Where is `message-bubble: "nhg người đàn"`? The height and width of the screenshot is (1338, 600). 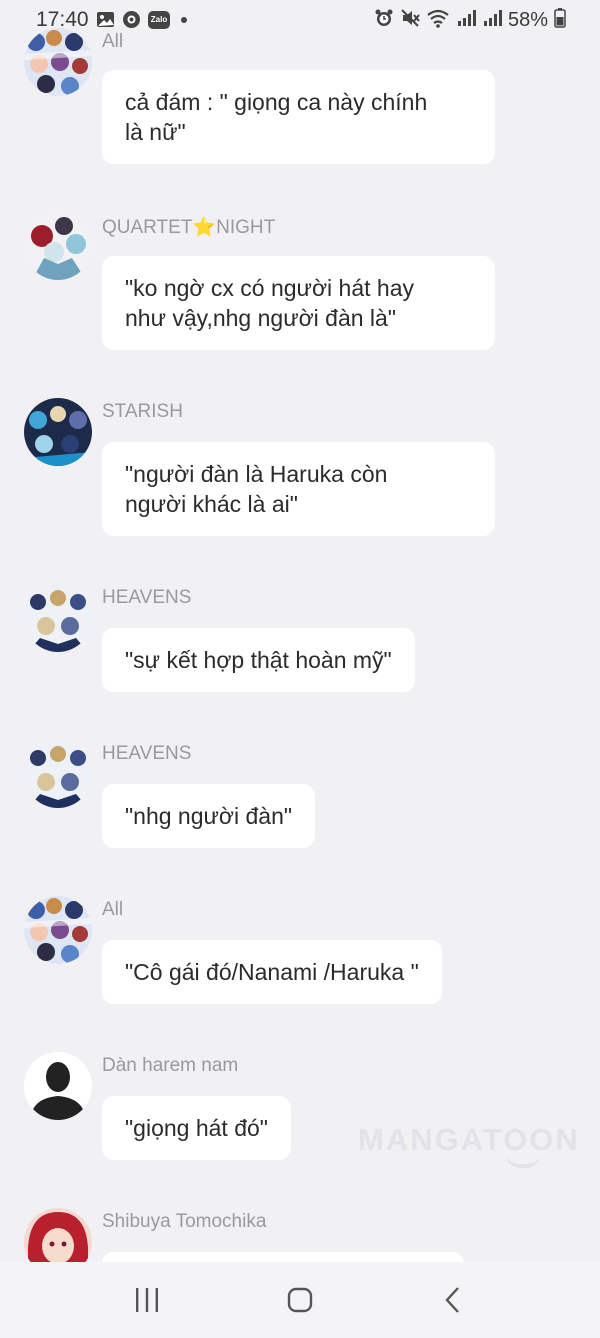 message-bubble: "nhg người đàn" is located at coordinates (209, 816).